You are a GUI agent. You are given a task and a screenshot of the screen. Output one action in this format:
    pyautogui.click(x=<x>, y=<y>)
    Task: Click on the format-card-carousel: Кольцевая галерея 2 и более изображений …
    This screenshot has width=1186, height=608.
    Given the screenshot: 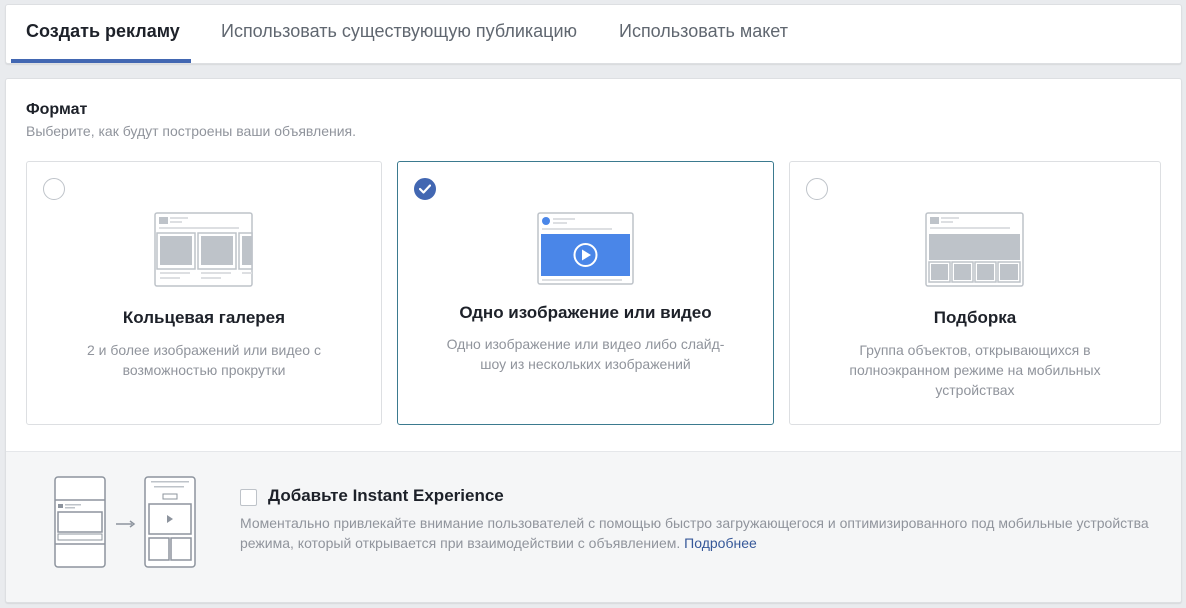 What is the action you would take?
    pyautogui.click(x=204, y=293)
    